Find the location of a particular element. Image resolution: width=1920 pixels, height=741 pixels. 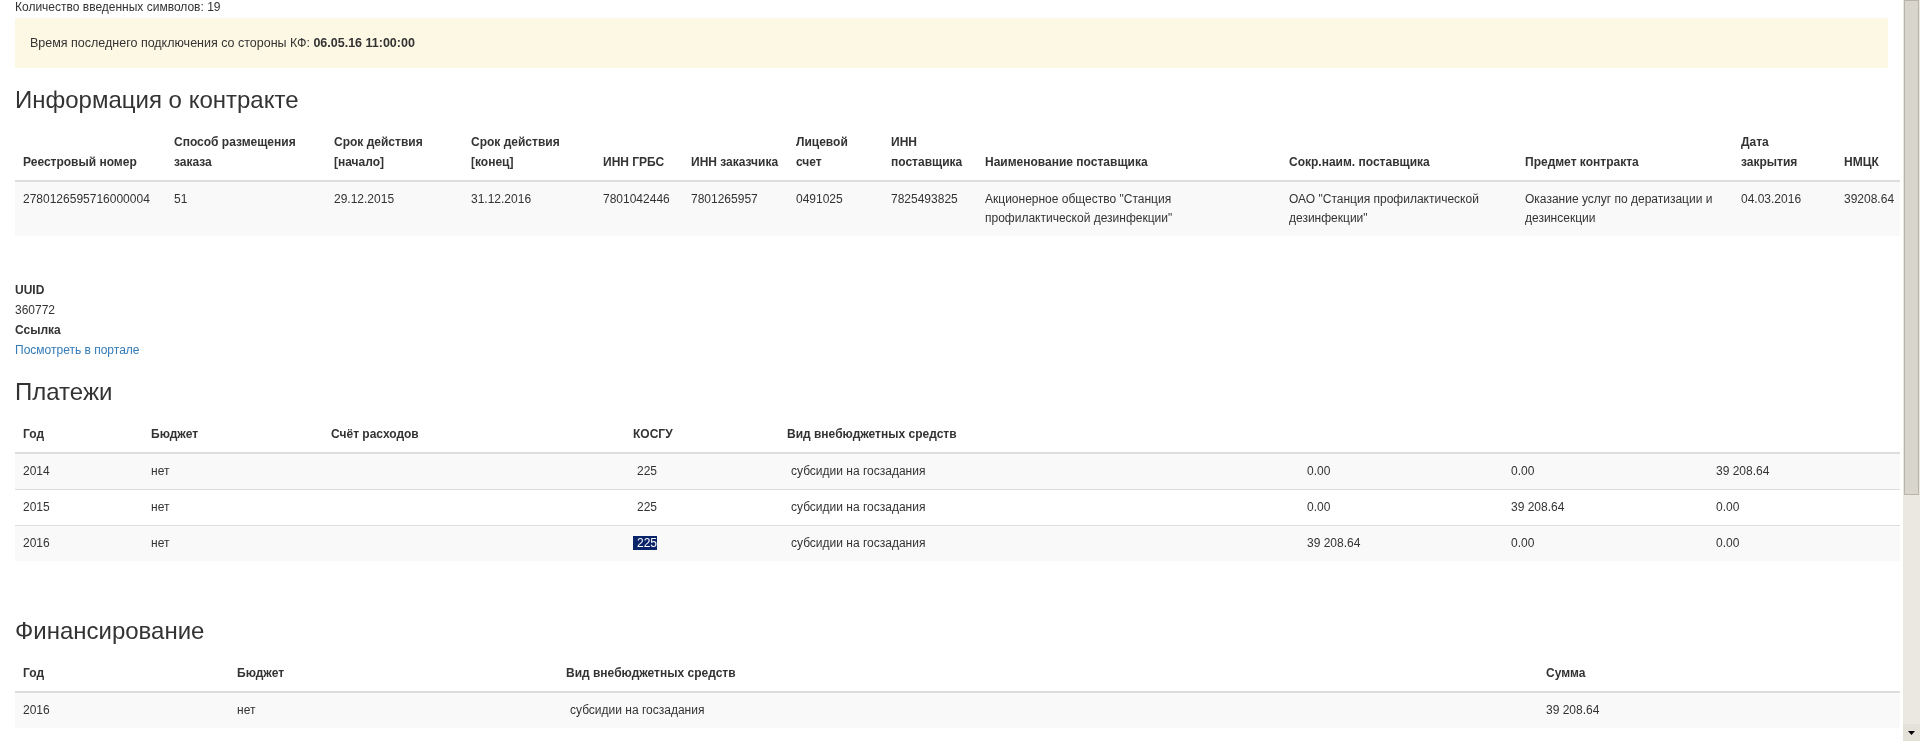

scrollbar-thumb is located at coordinates (1911, 247).